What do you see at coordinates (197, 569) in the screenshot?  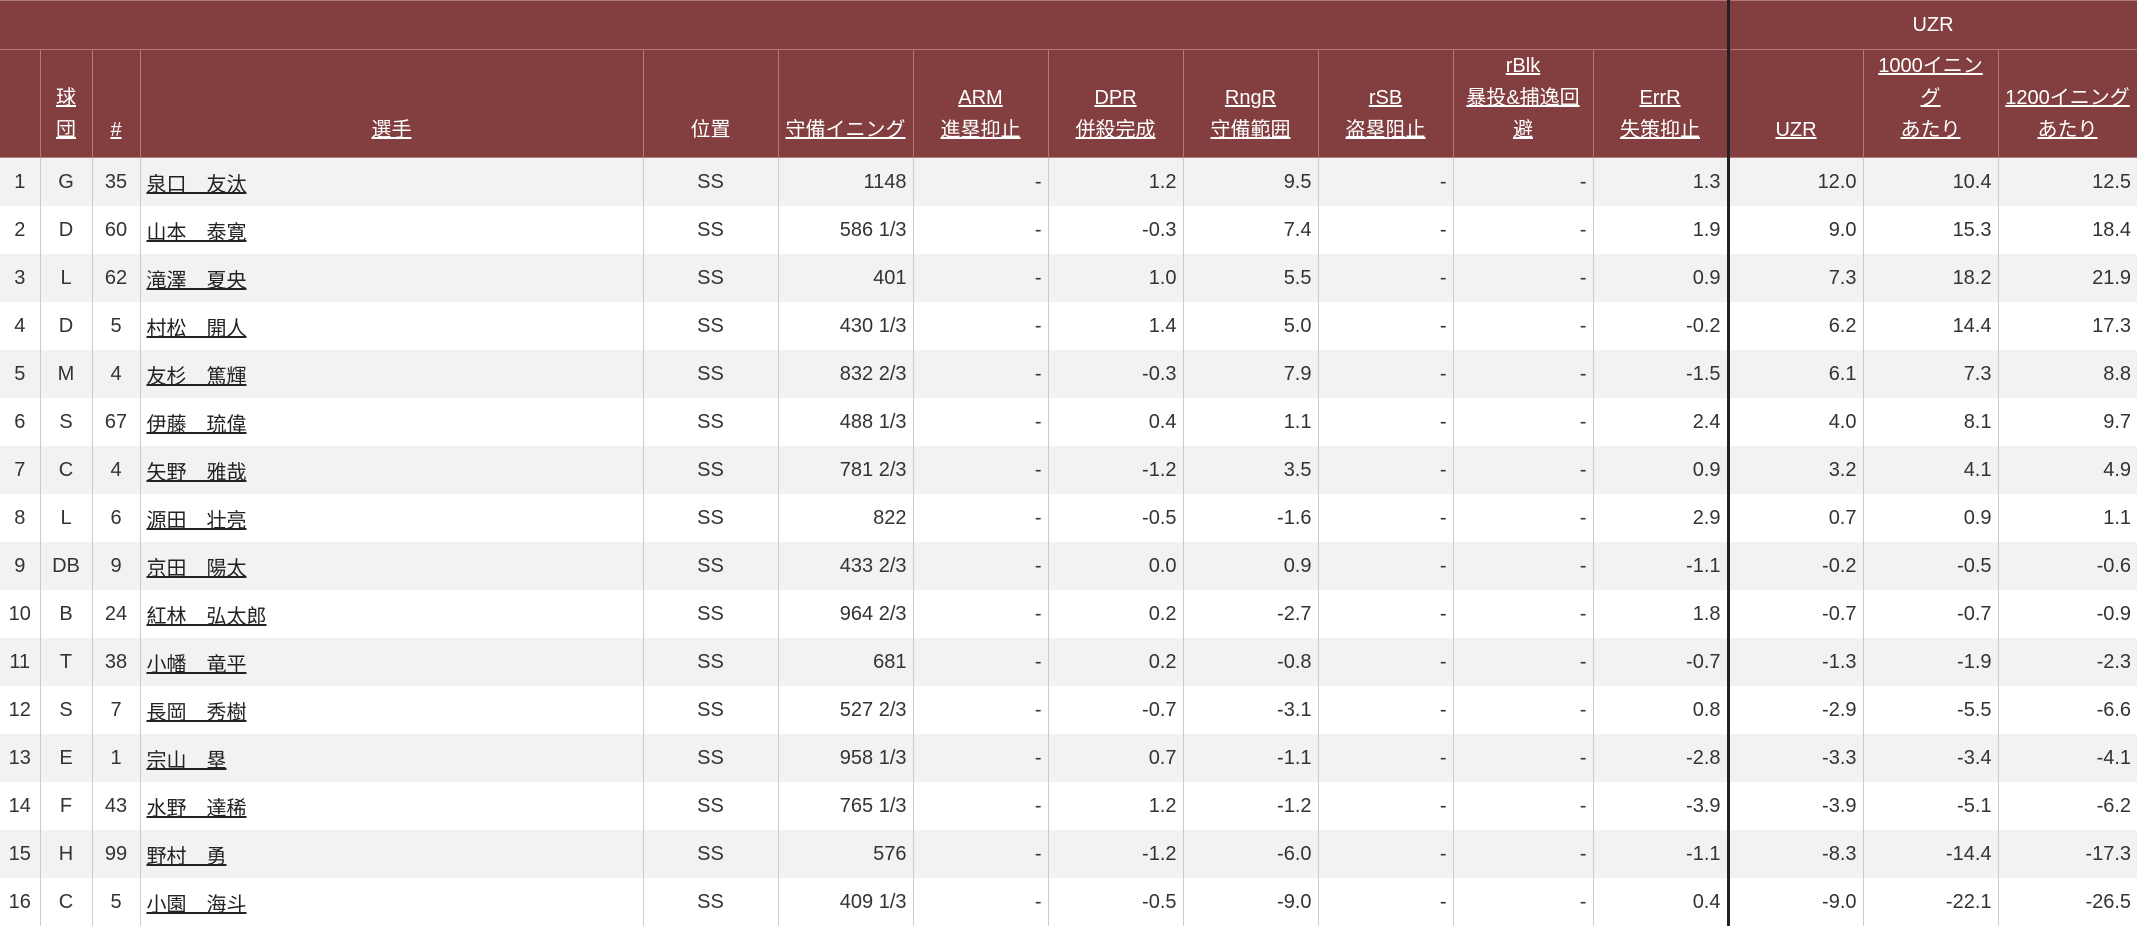 I see `player-link: 京田 陽太` at bounding box center [197, 569].